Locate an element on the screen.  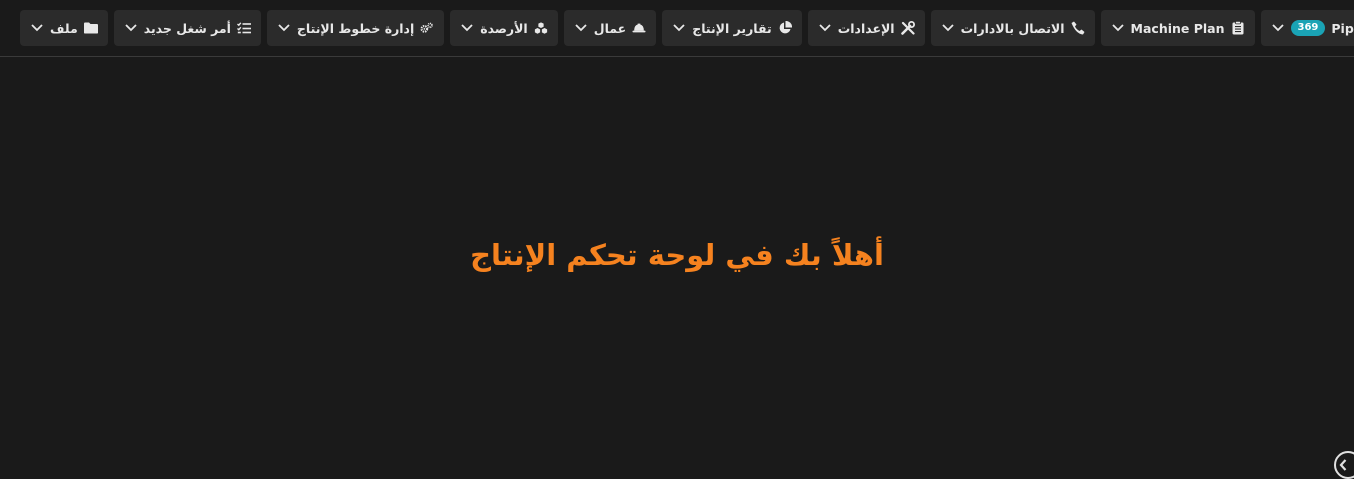
menu-file: ملف is located at coordinates (64, 28).